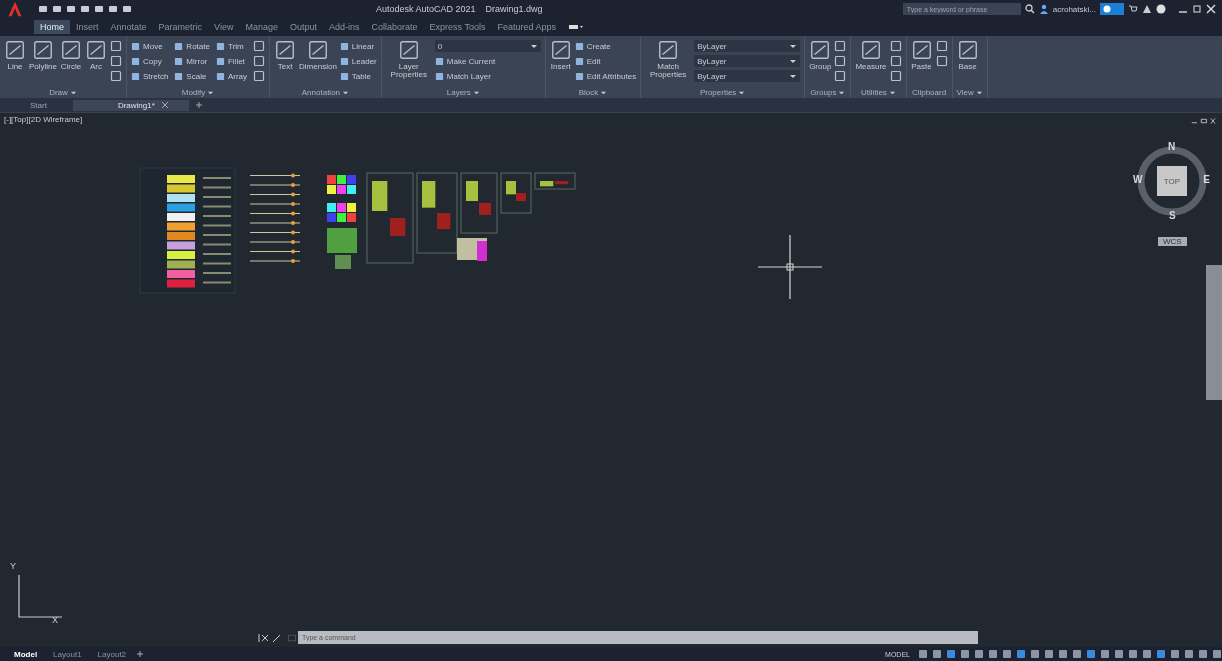 Image resolution: width=1222 pixels, height=661 pixels. Describe the element at coordinates (198, 105) in the screenshot. I see `add-tab-icon` at that location.